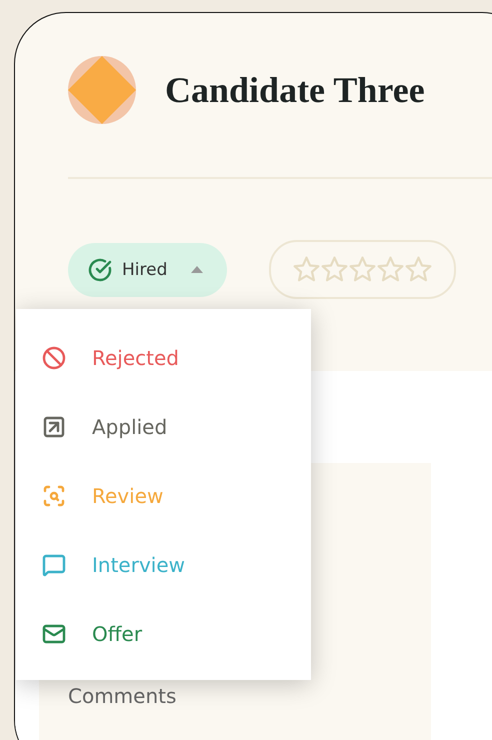 This screenshot has height=740, width=492. I want to click on status-menu-item: Offer, so click(163, 633).